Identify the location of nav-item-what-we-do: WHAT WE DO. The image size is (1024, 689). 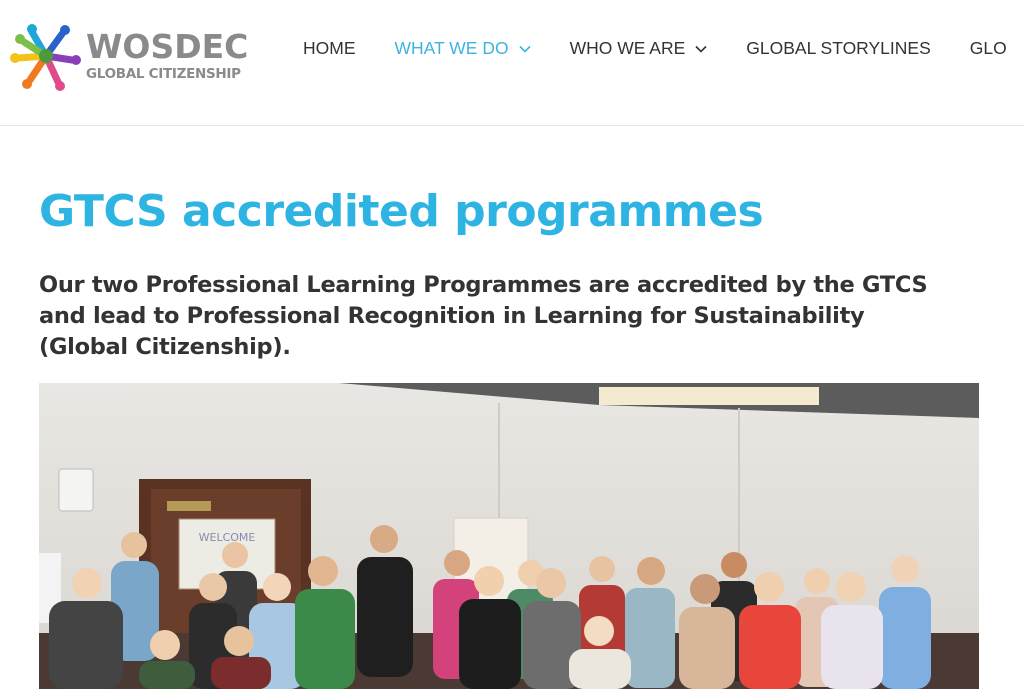
(463, 48).